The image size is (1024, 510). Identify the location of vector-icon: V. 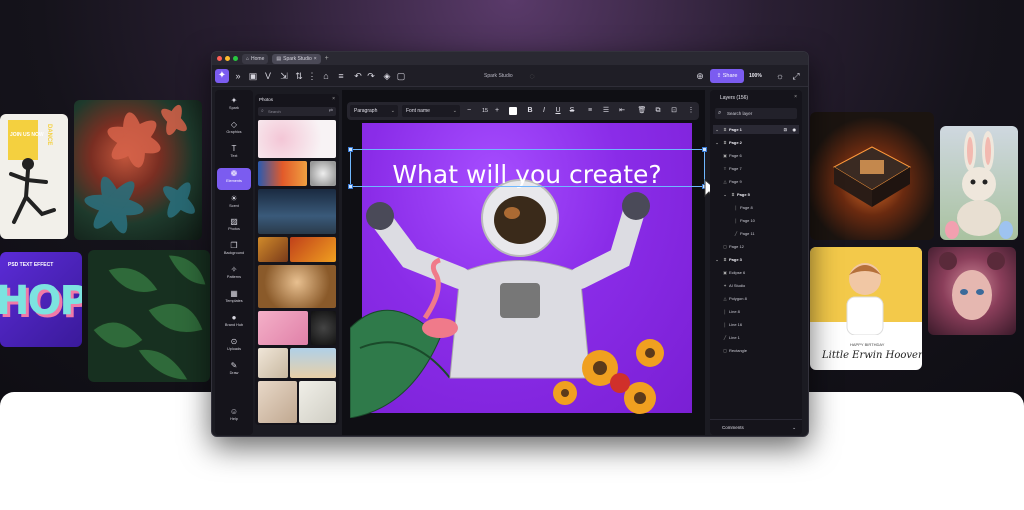
(268, 76).